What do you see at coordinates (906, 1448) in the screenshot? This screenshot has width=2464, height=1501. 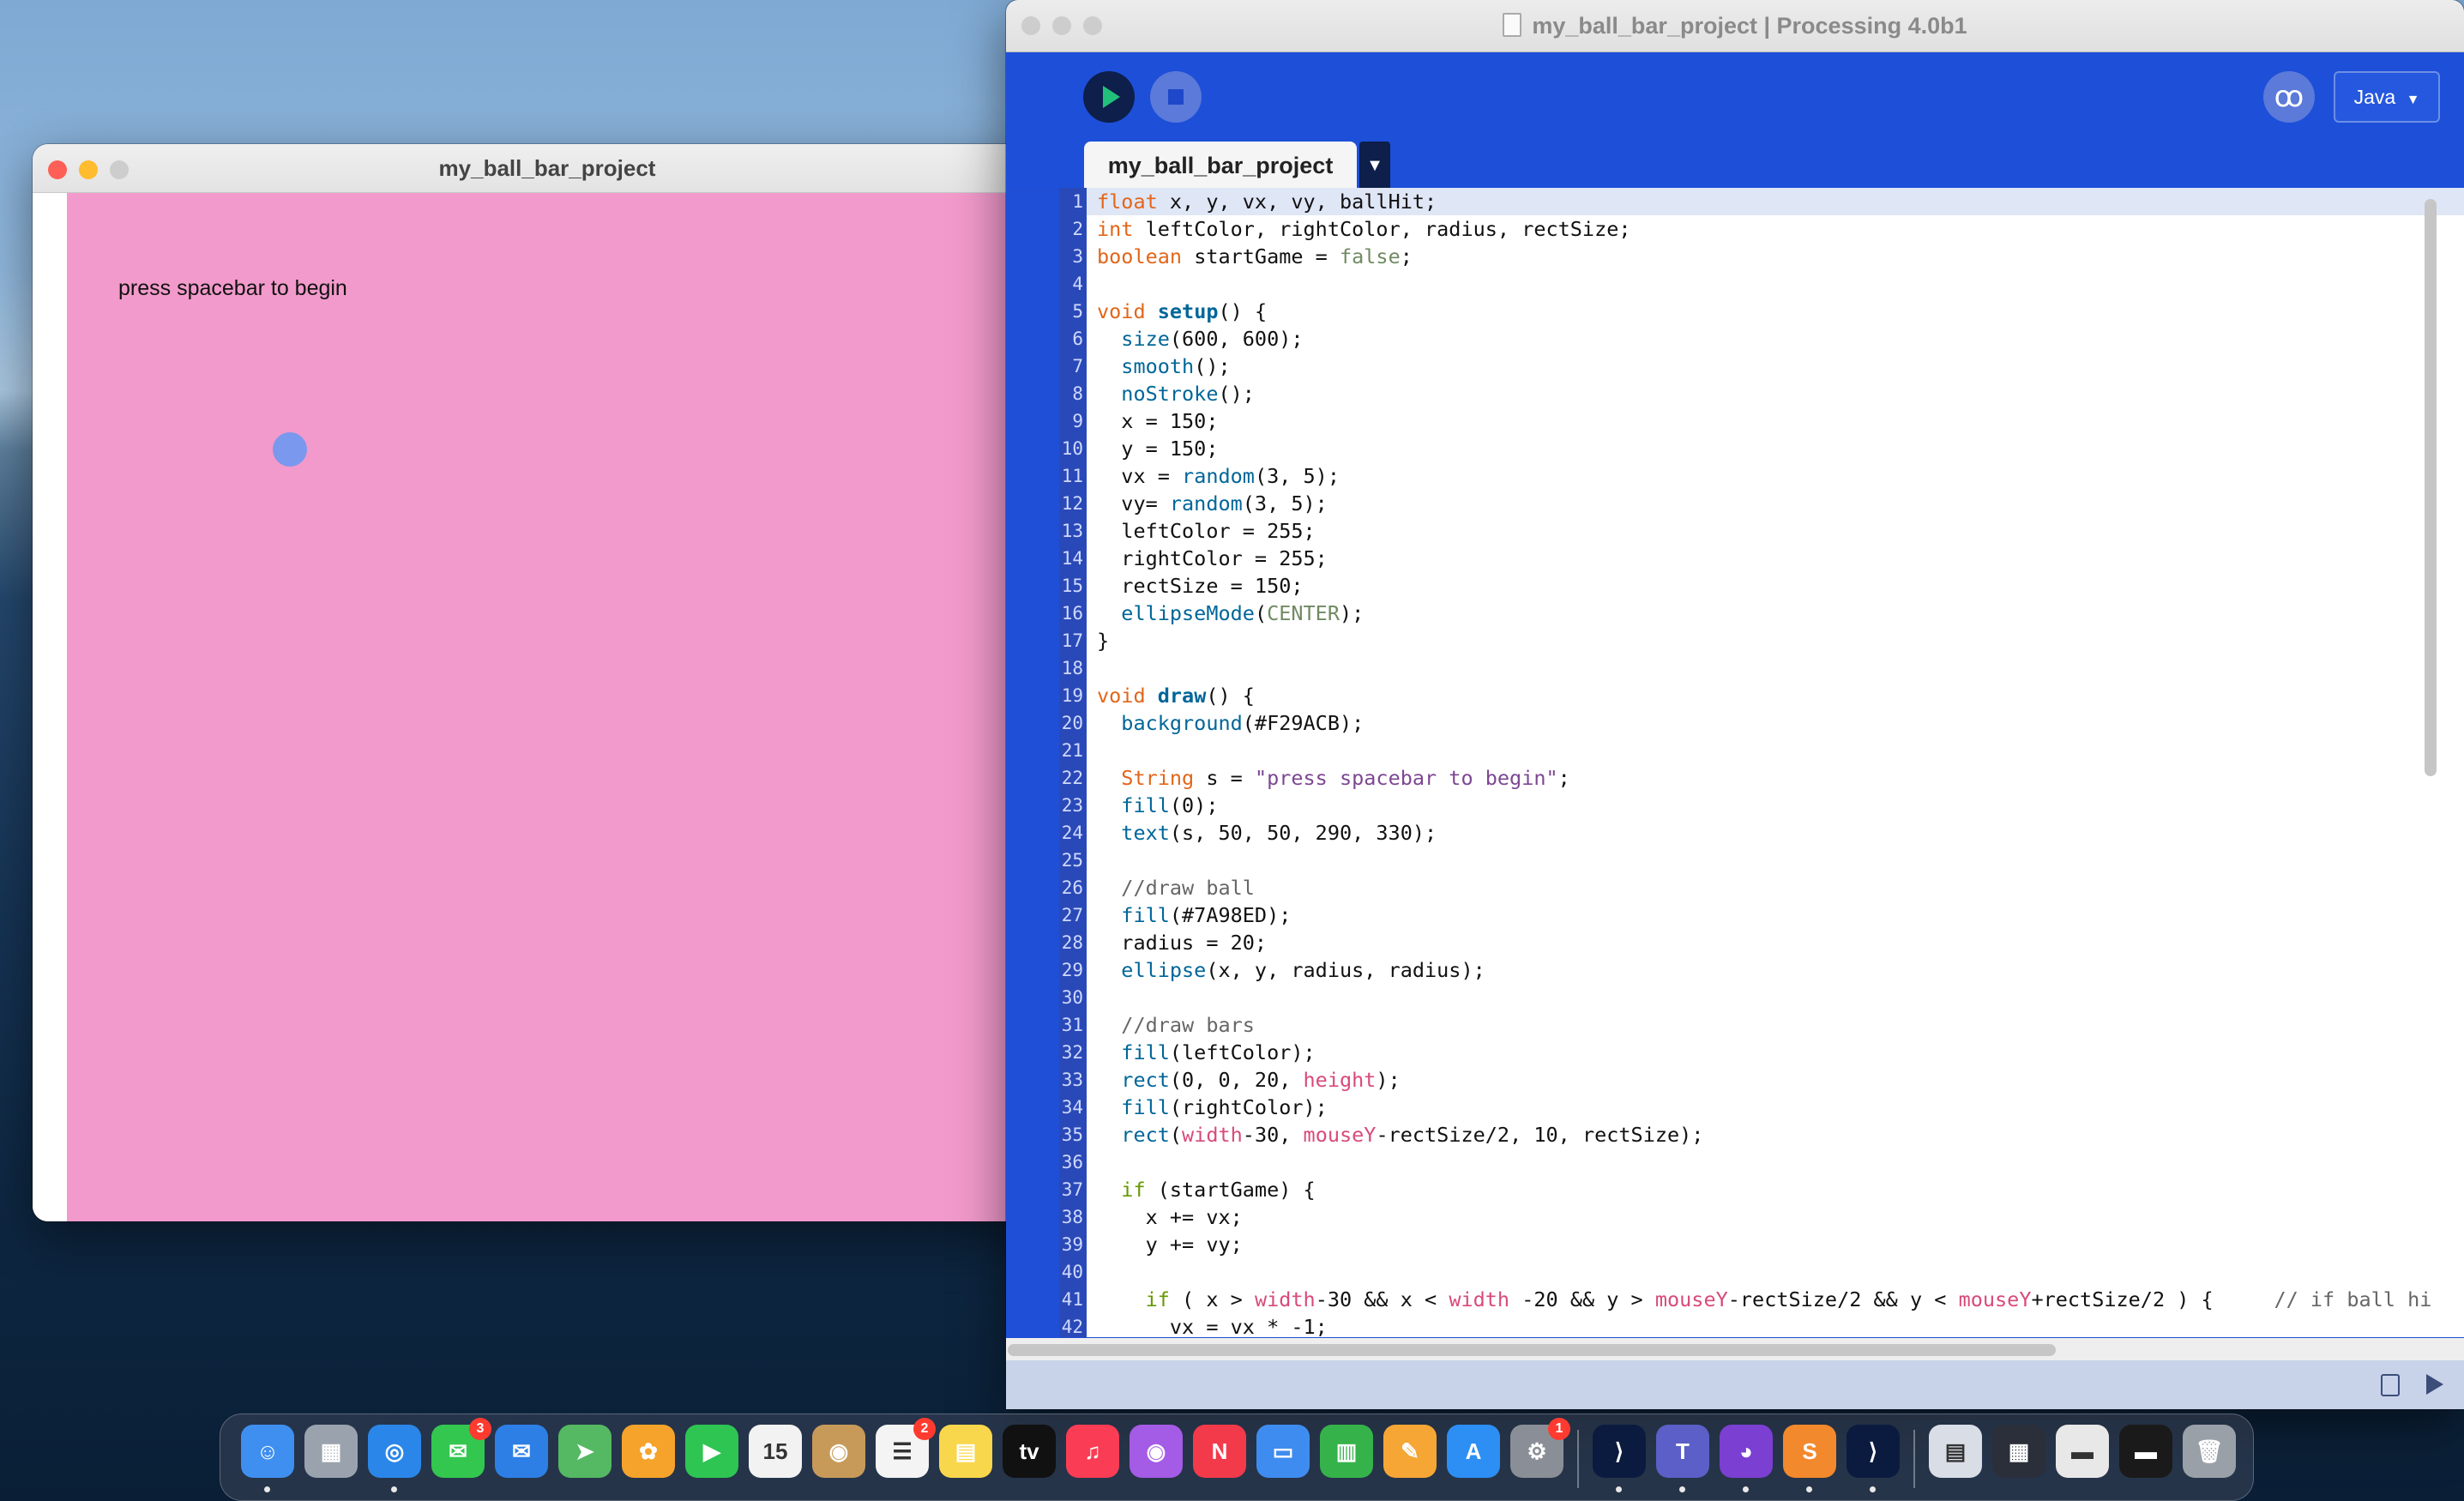 I see `dock-reminders-icon: ☰ 2` at bounding box center [906, 1448].